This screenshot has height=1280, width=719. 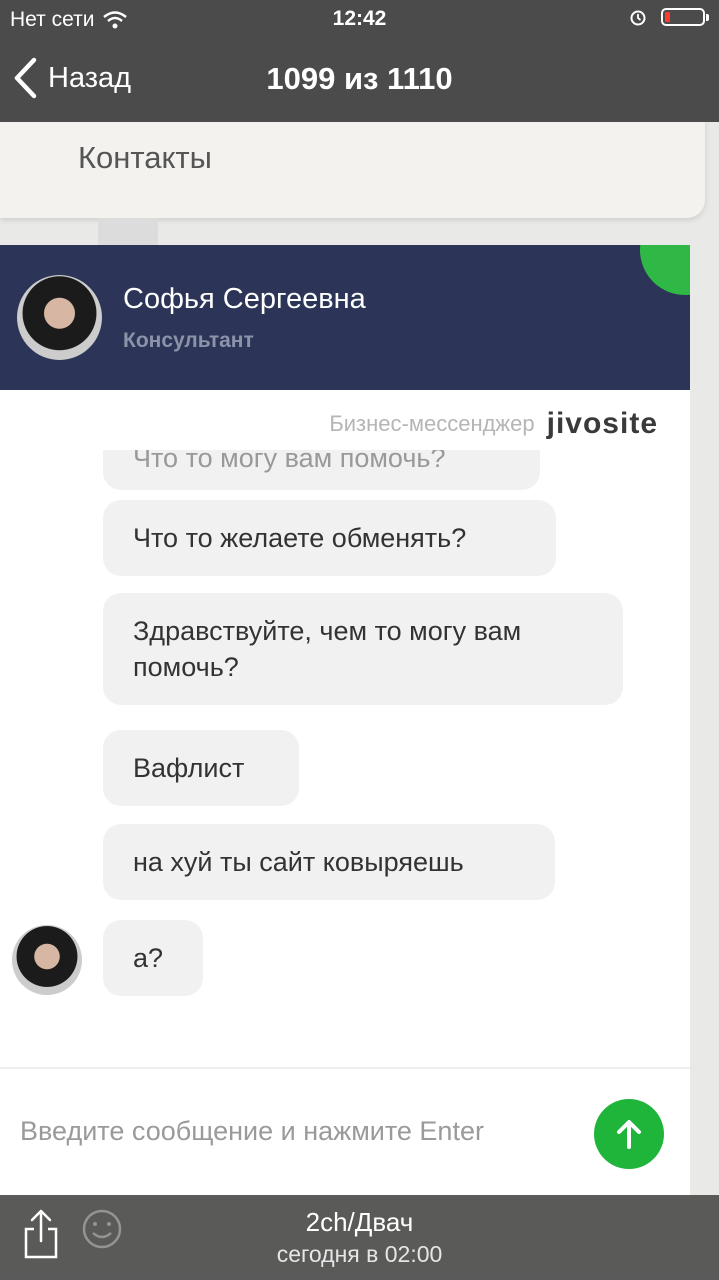 I want to click on message-bubble: на хуй ты сайт ковыряешь, so click(x=329, y=862).